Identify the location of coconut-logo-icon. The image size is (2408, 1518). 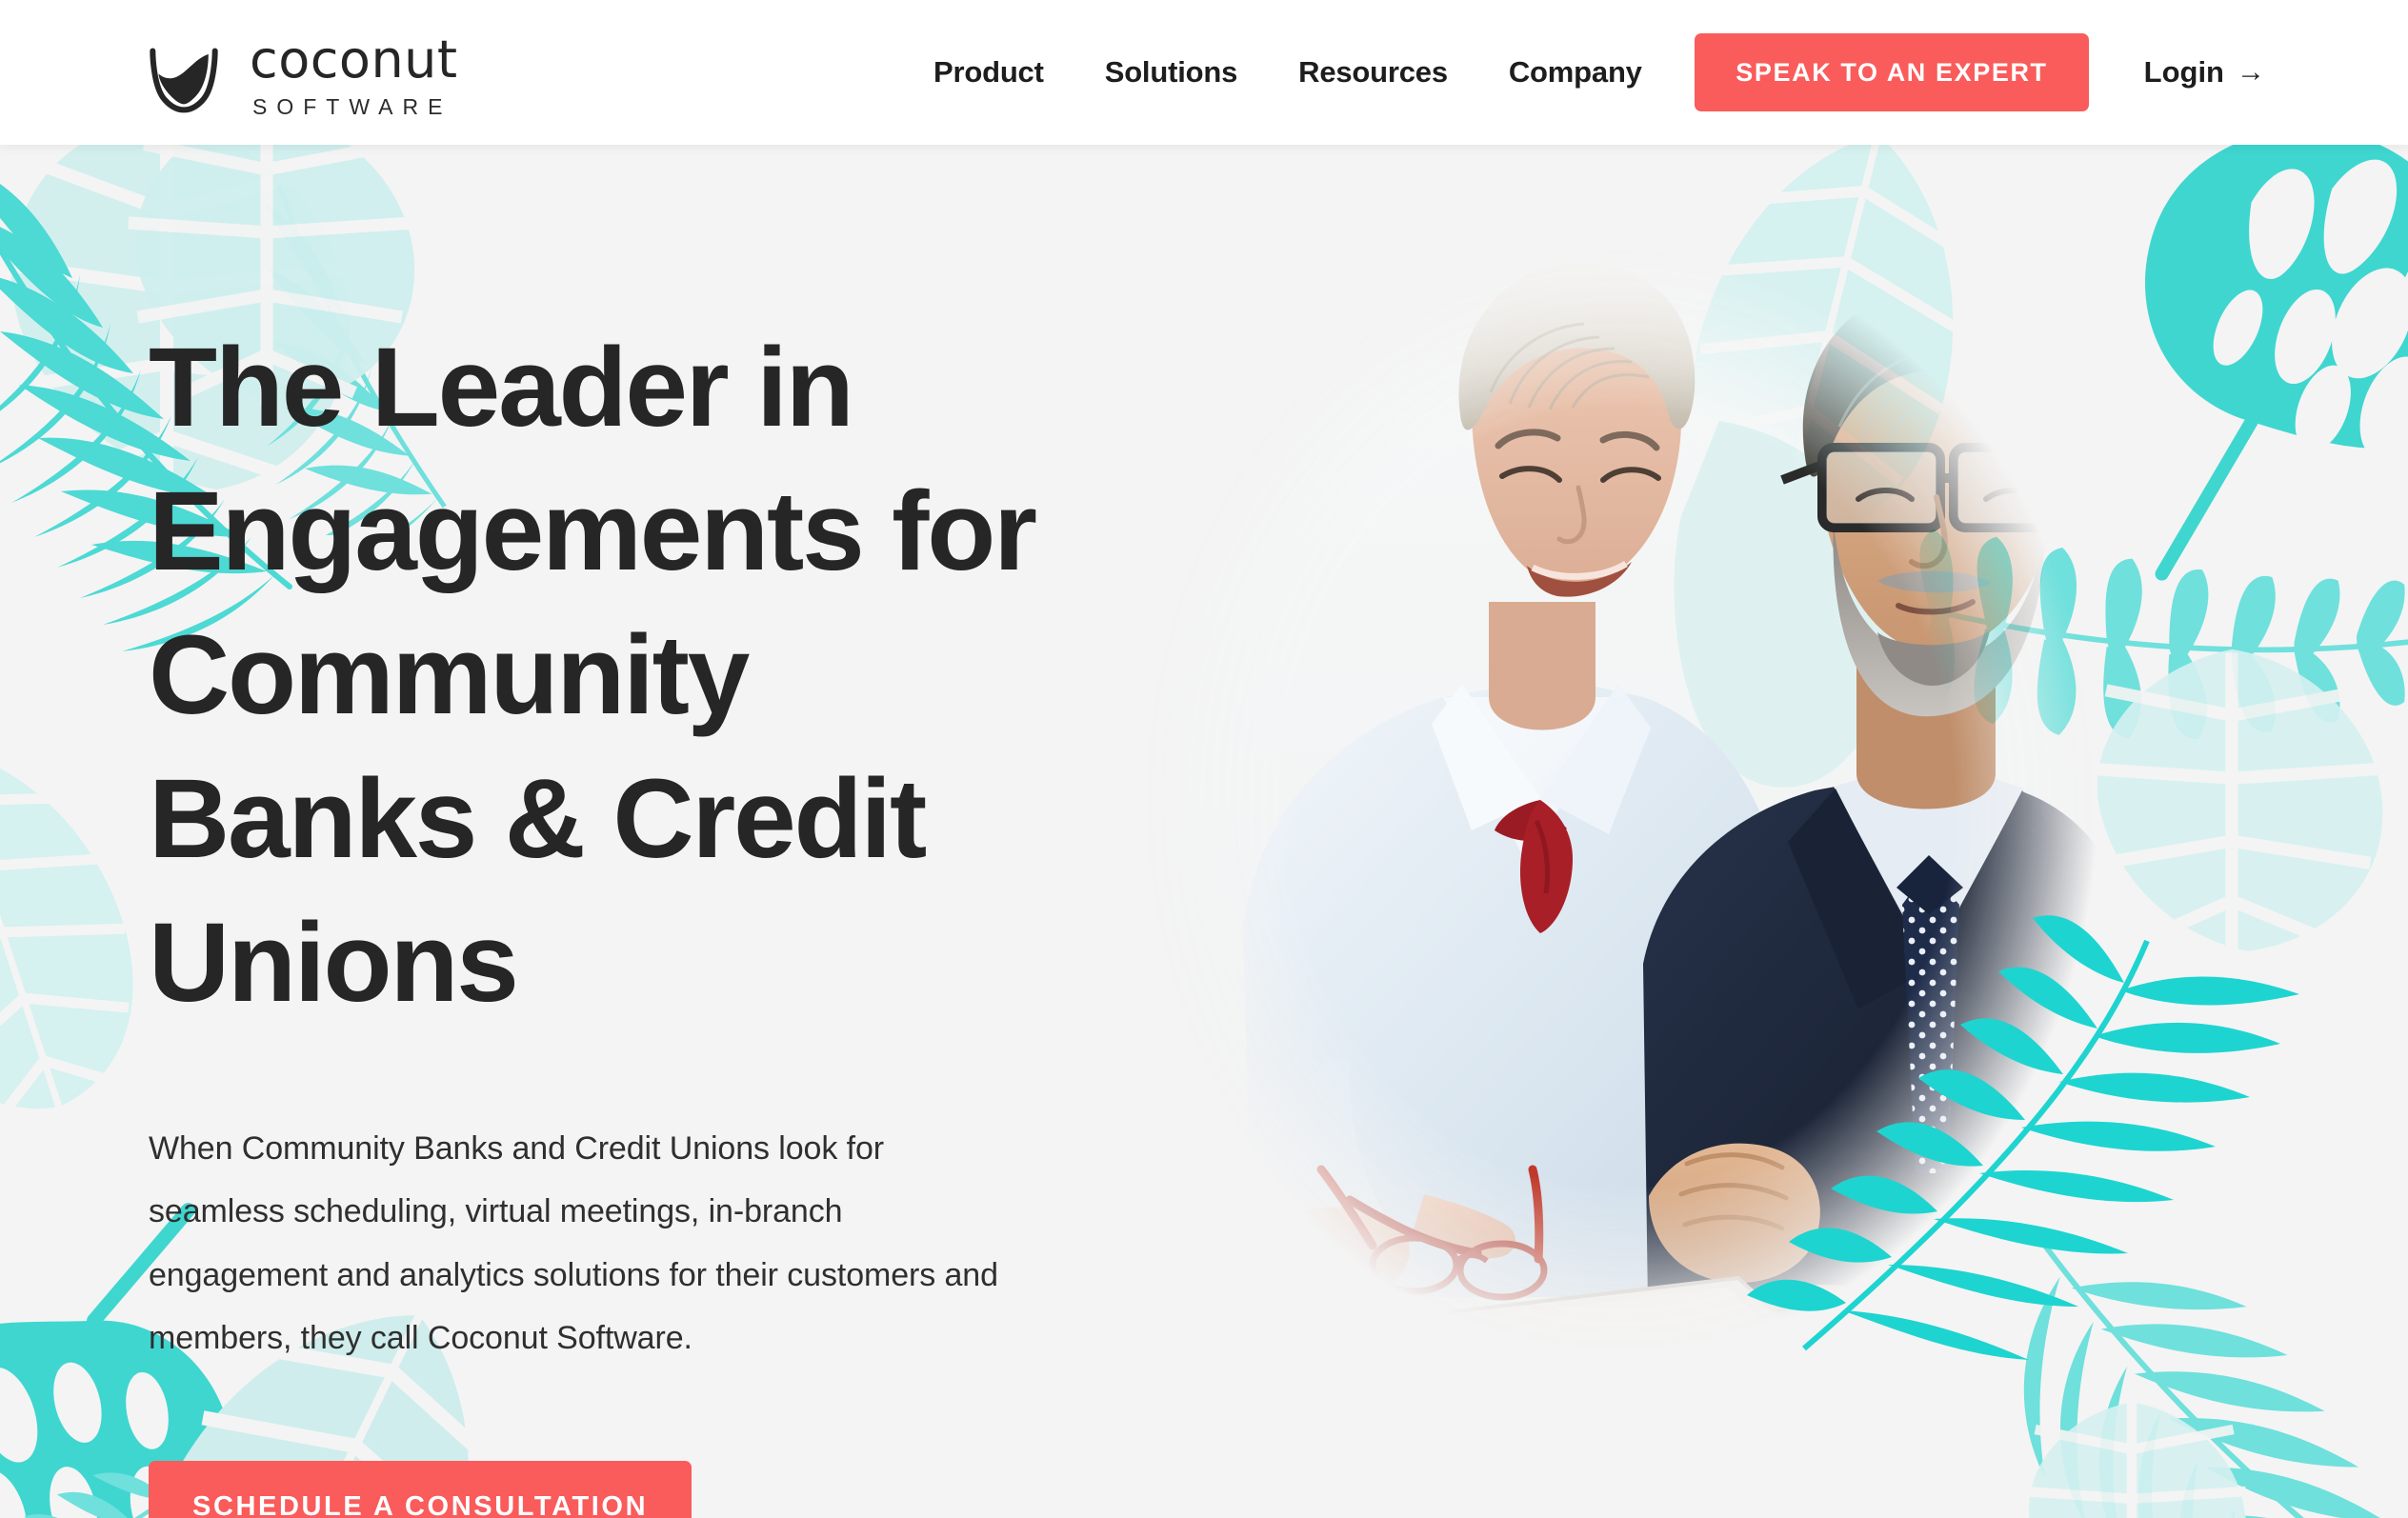
(184, 77).